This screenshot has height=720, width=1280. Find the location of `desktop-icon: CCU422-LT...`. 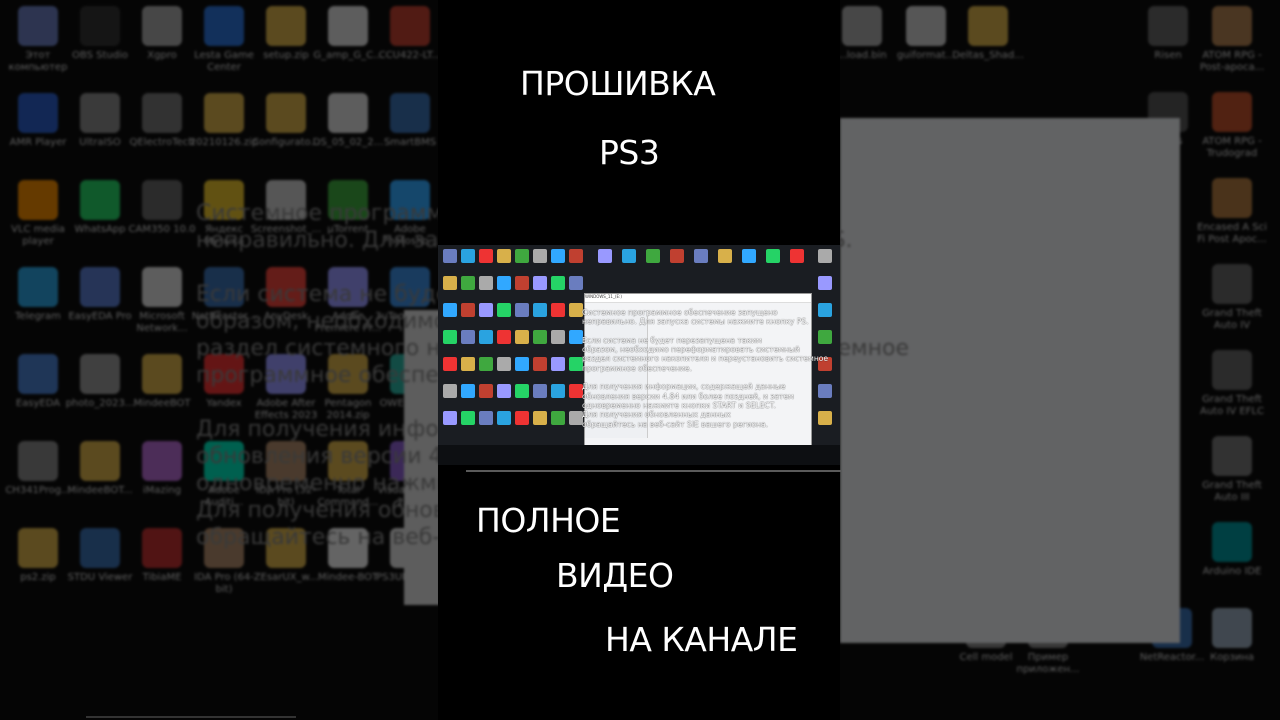

desktop-icon: CCU422-LT... is located at coordinates (410, 34).